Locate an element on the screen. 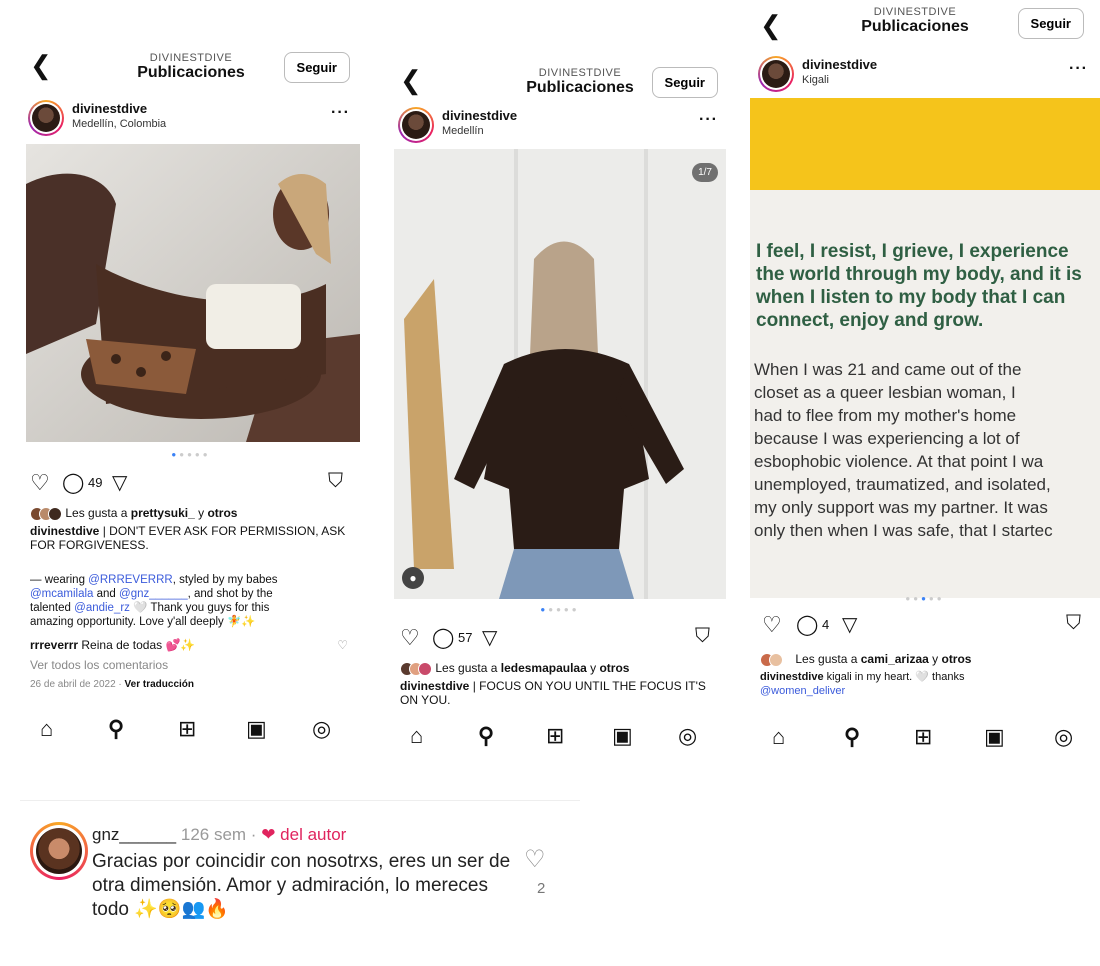  tagged-people-icon: ● is located at coordinates (413, 578).